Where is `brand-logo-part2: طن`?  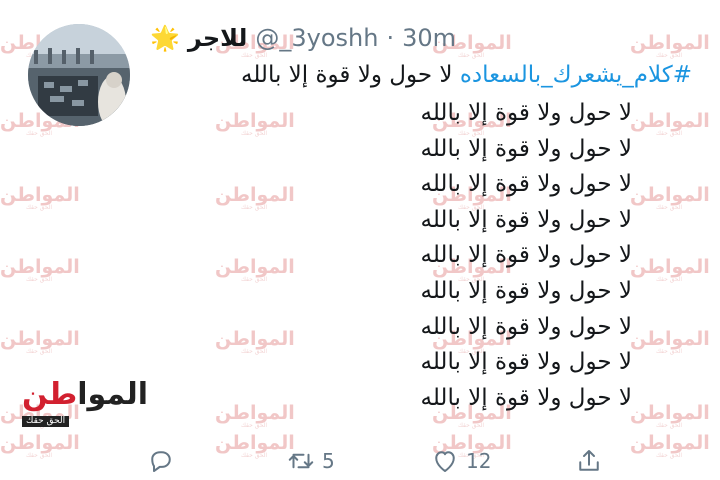
brand-logo-part2: طن is located at coordinates (50, 394).